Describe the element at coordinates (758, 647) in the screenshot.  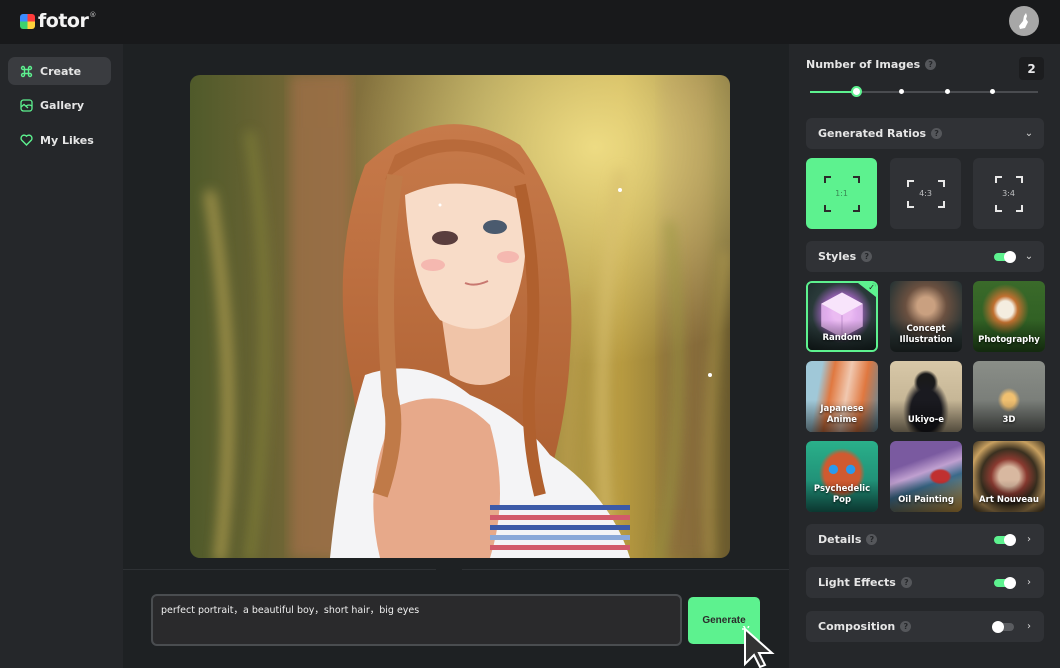
I see `mouse-cursor-icon` at that location.